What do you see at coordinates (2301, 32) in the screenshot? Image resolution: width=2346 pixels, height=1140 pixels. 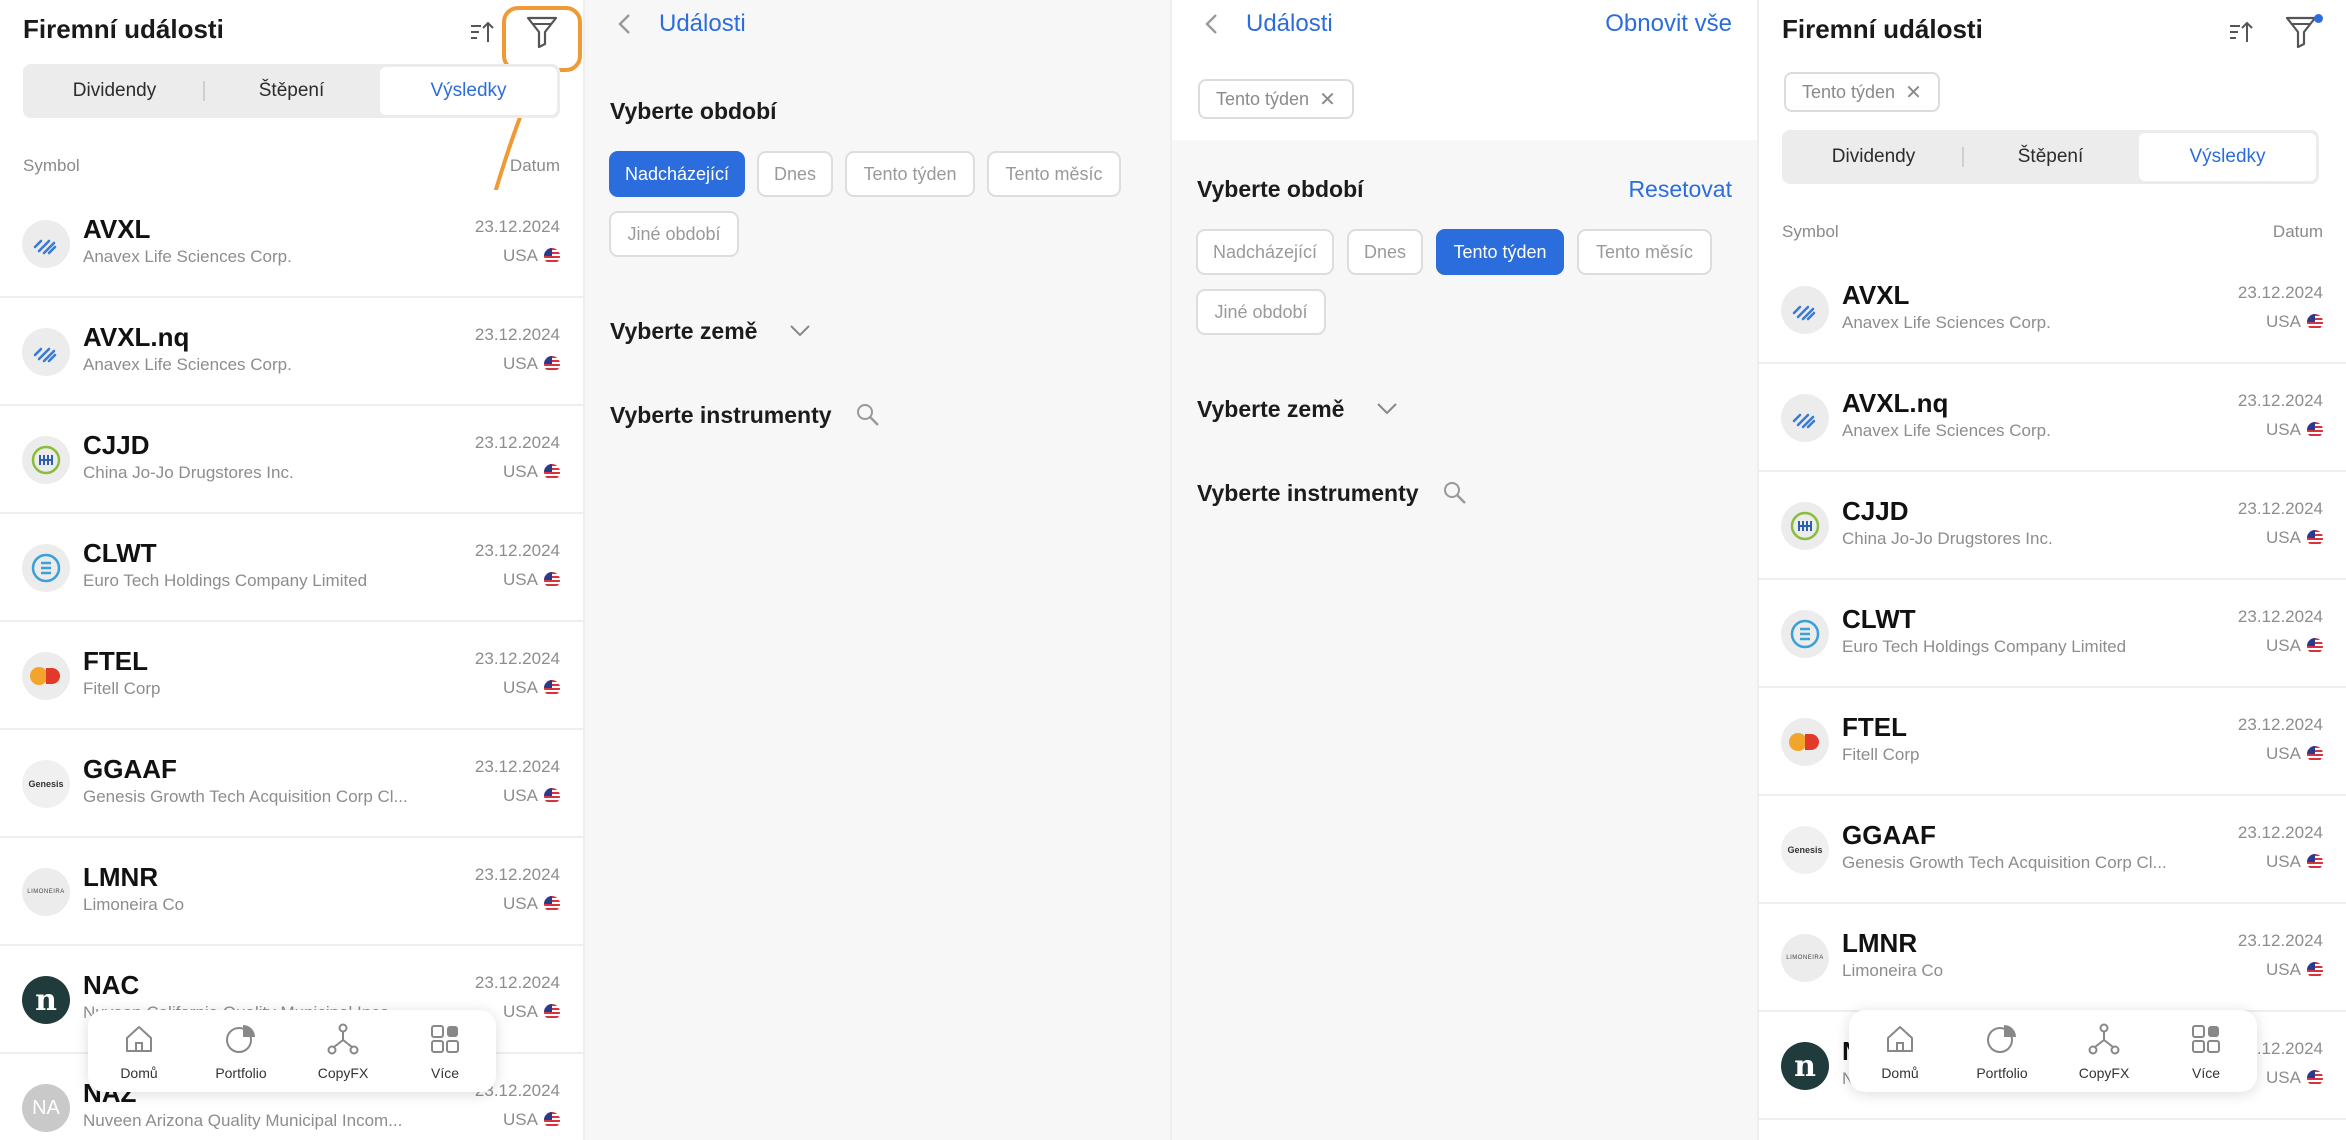 I see `filter-icon` at bounding box center [2301, 32].